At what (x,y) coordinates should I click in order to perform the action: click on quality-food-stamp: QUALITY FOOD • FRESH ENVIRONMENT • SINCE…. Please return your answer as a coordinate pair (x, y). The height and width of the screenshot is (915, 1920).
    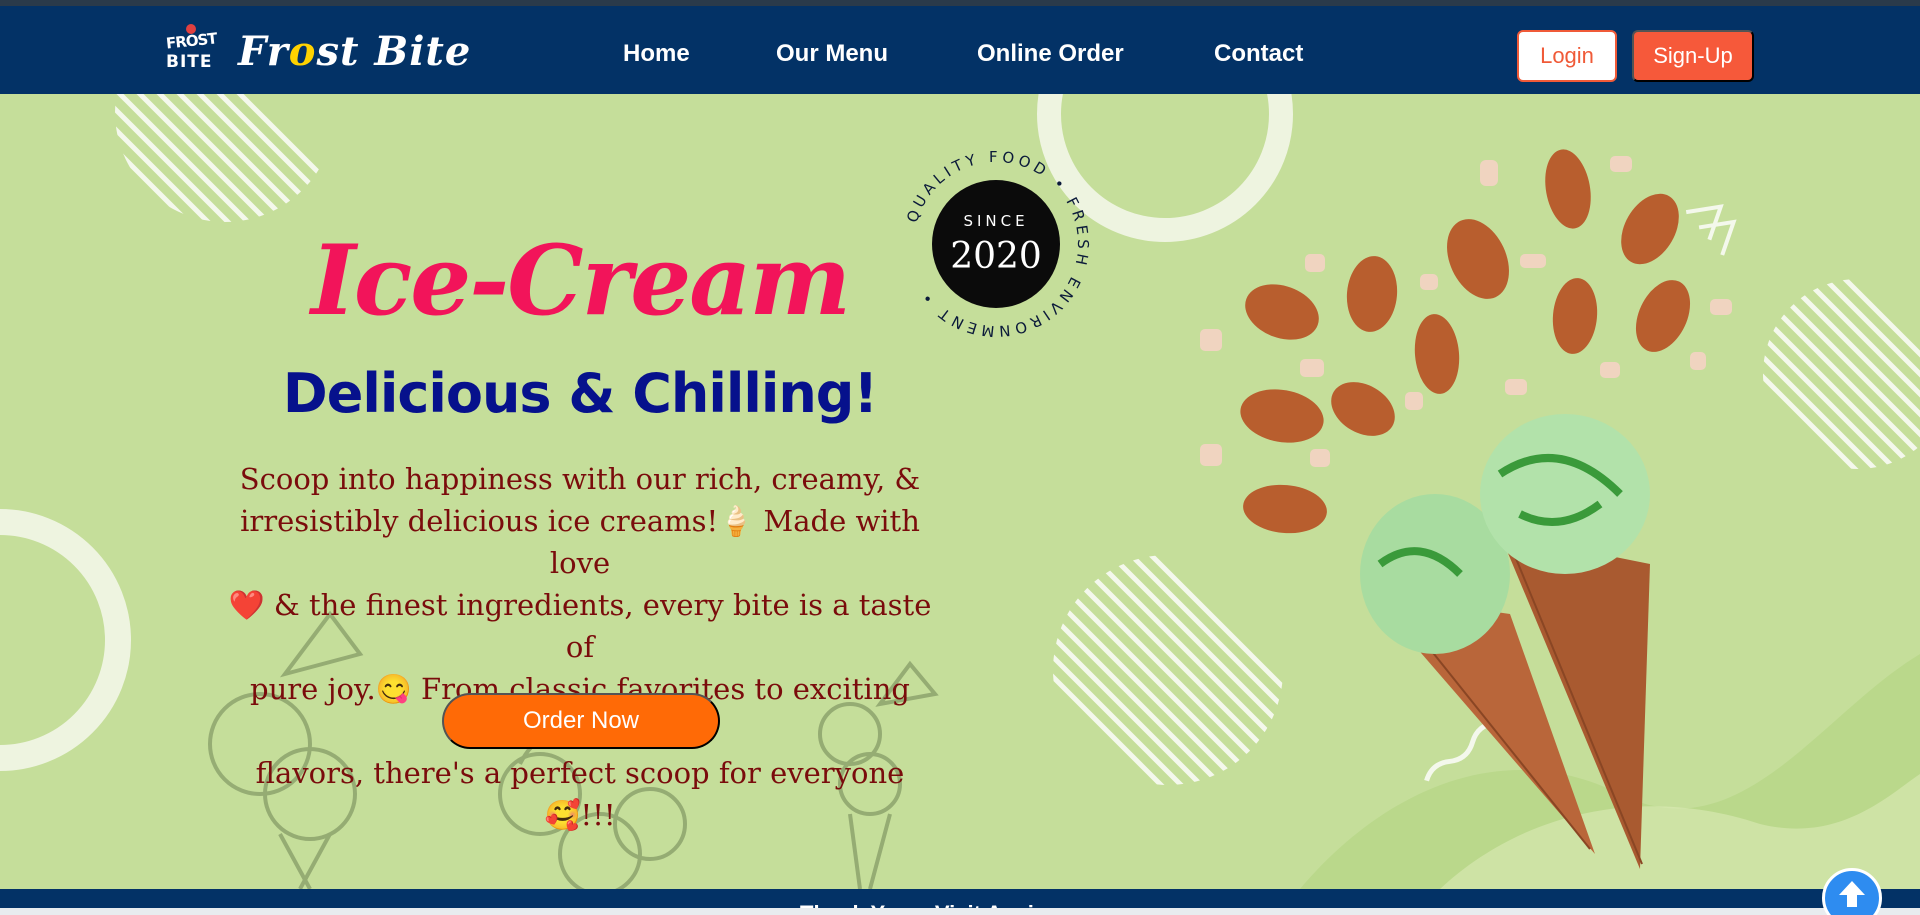
    Looking at the image, I should click on (996, 244).